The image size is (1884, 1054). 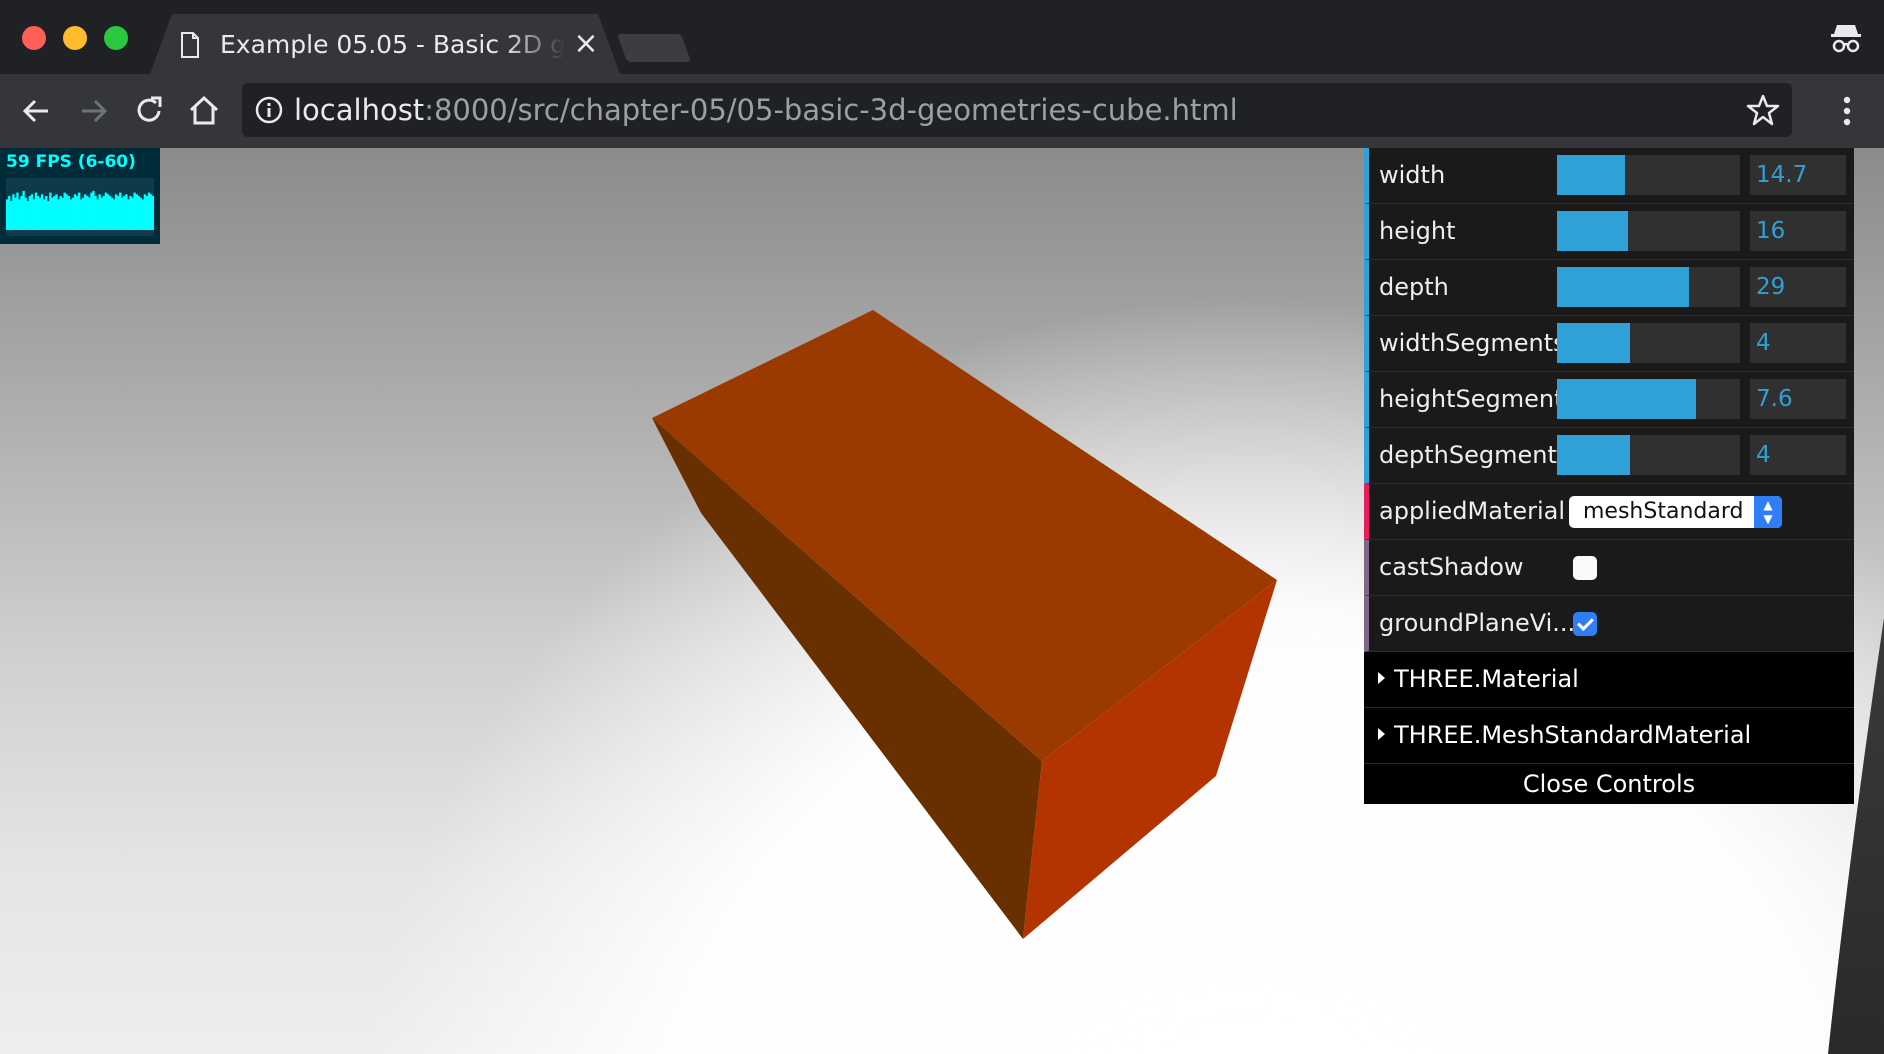 What do you see at coordinates (1609, 680) in the screenshot?
I see `folder-three-material: THREE.Material` at bounding box center [1609, 680].